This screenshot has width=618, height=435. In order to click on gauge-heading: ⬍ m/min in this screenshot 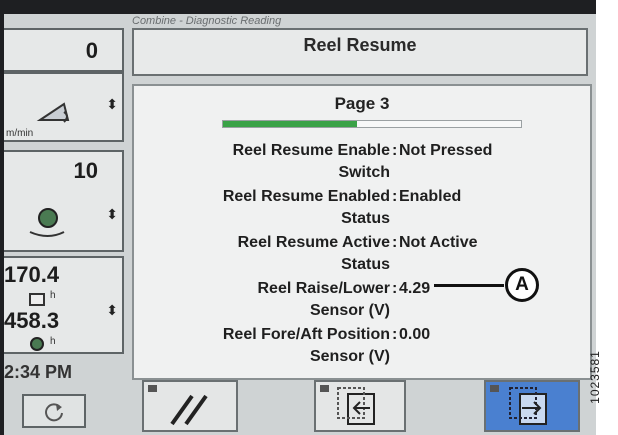, I will do `click(64, 107)`.